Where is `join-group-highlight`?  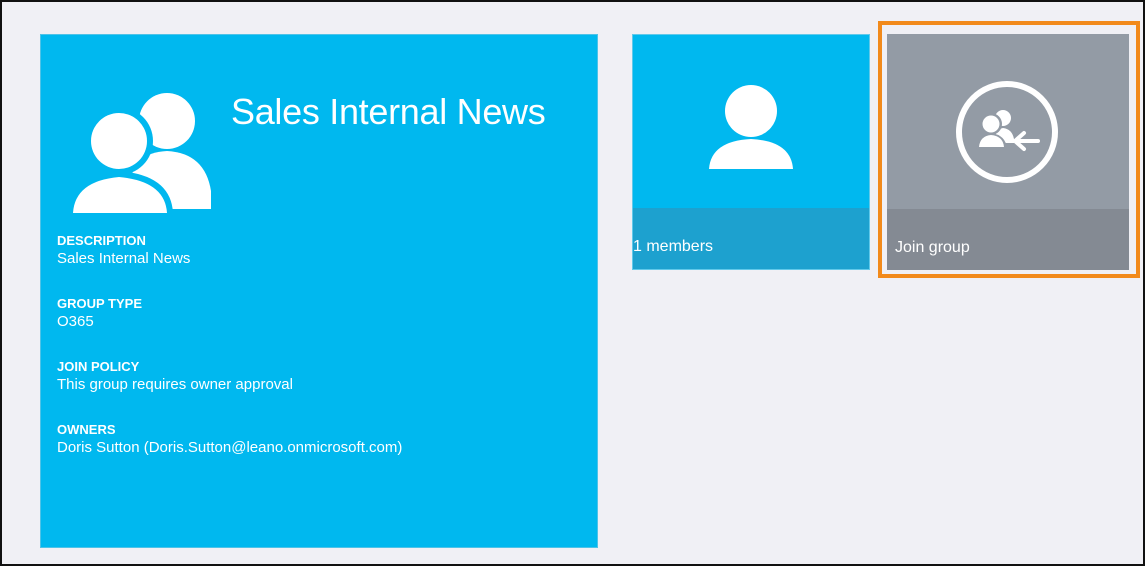 join-group-highlight is located at coordinates (1009, 149).